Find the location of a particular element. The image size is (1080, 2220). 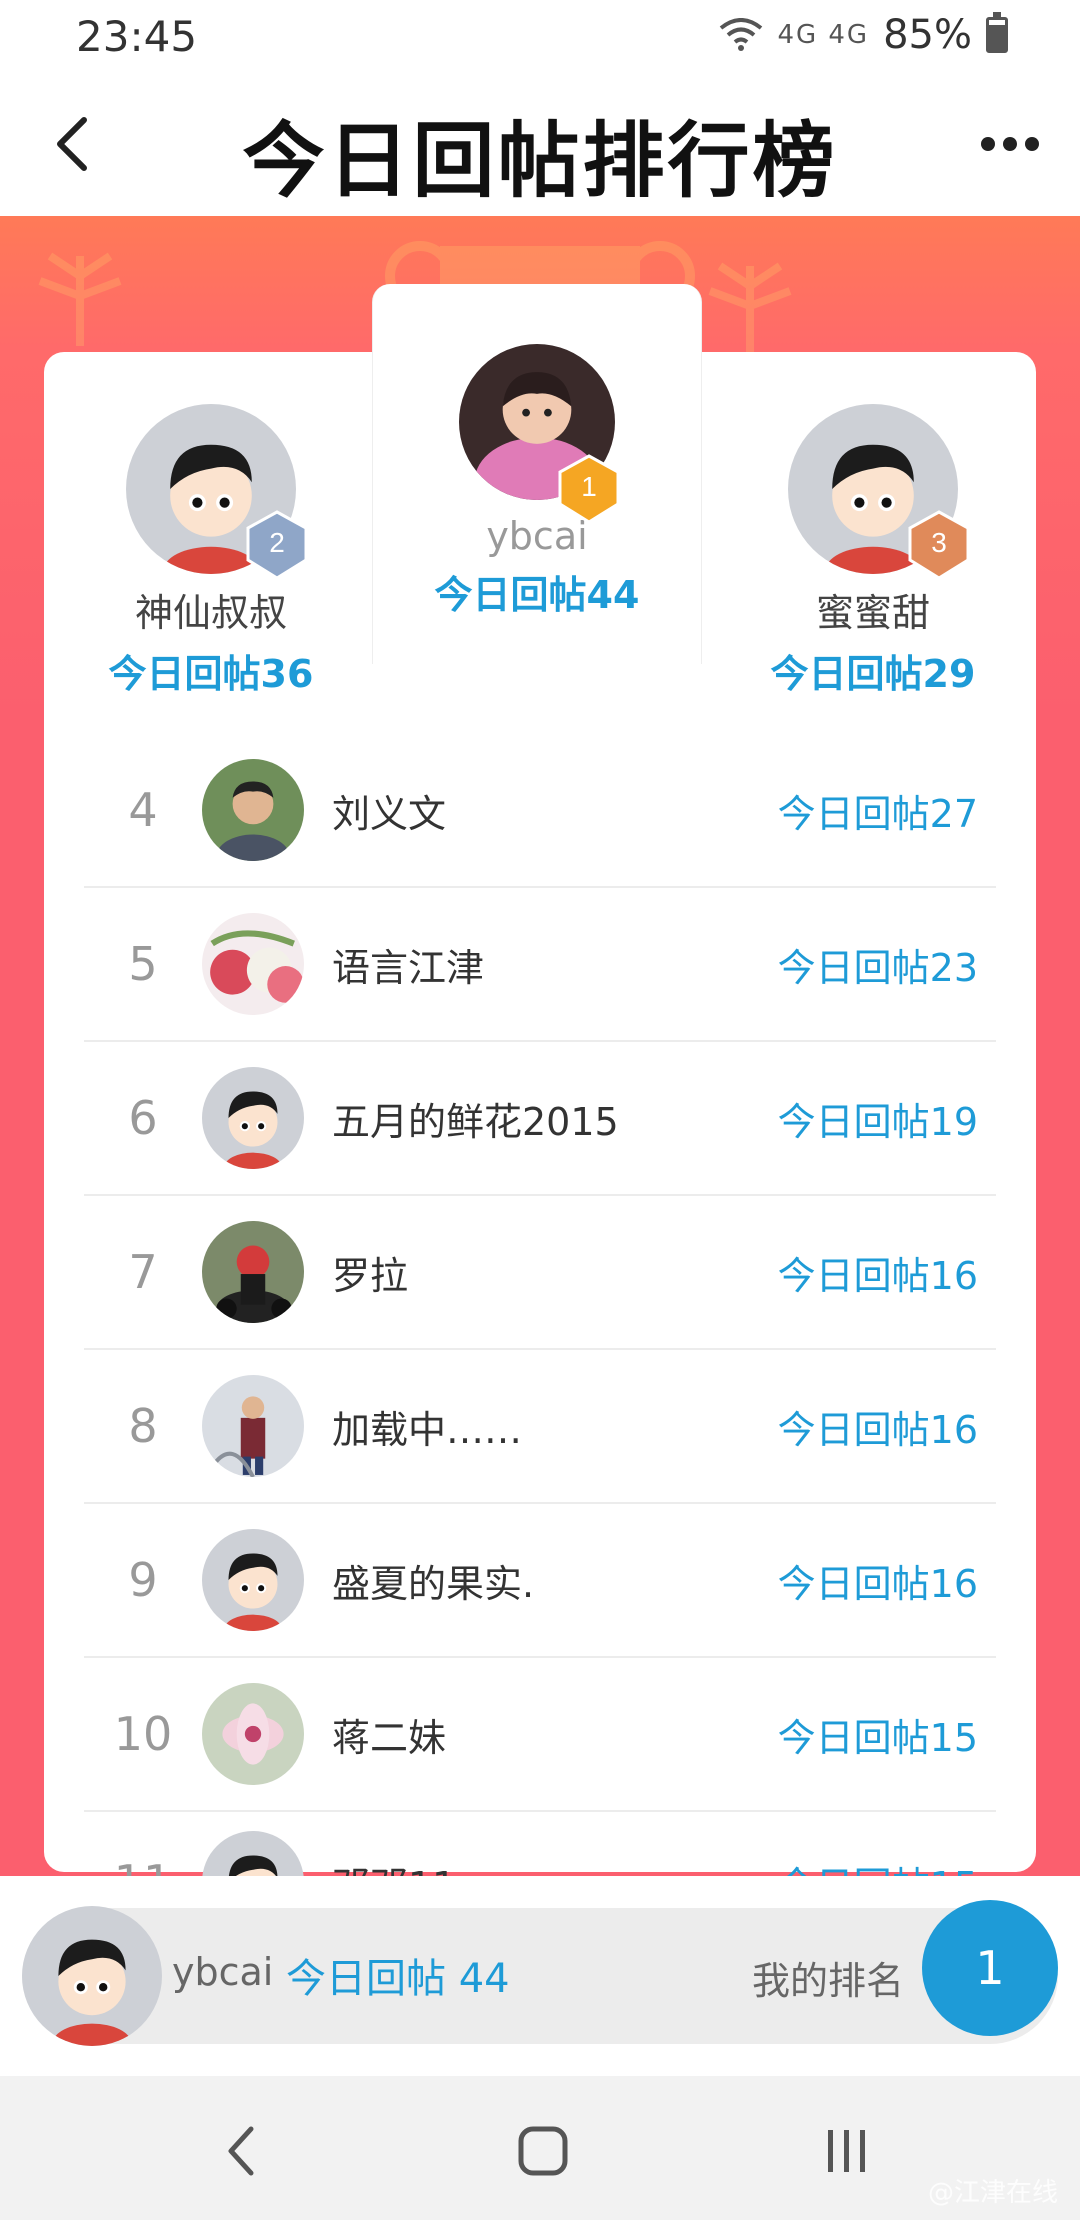

row-count: 今日回帖27 is located at coordinates (877, 813).